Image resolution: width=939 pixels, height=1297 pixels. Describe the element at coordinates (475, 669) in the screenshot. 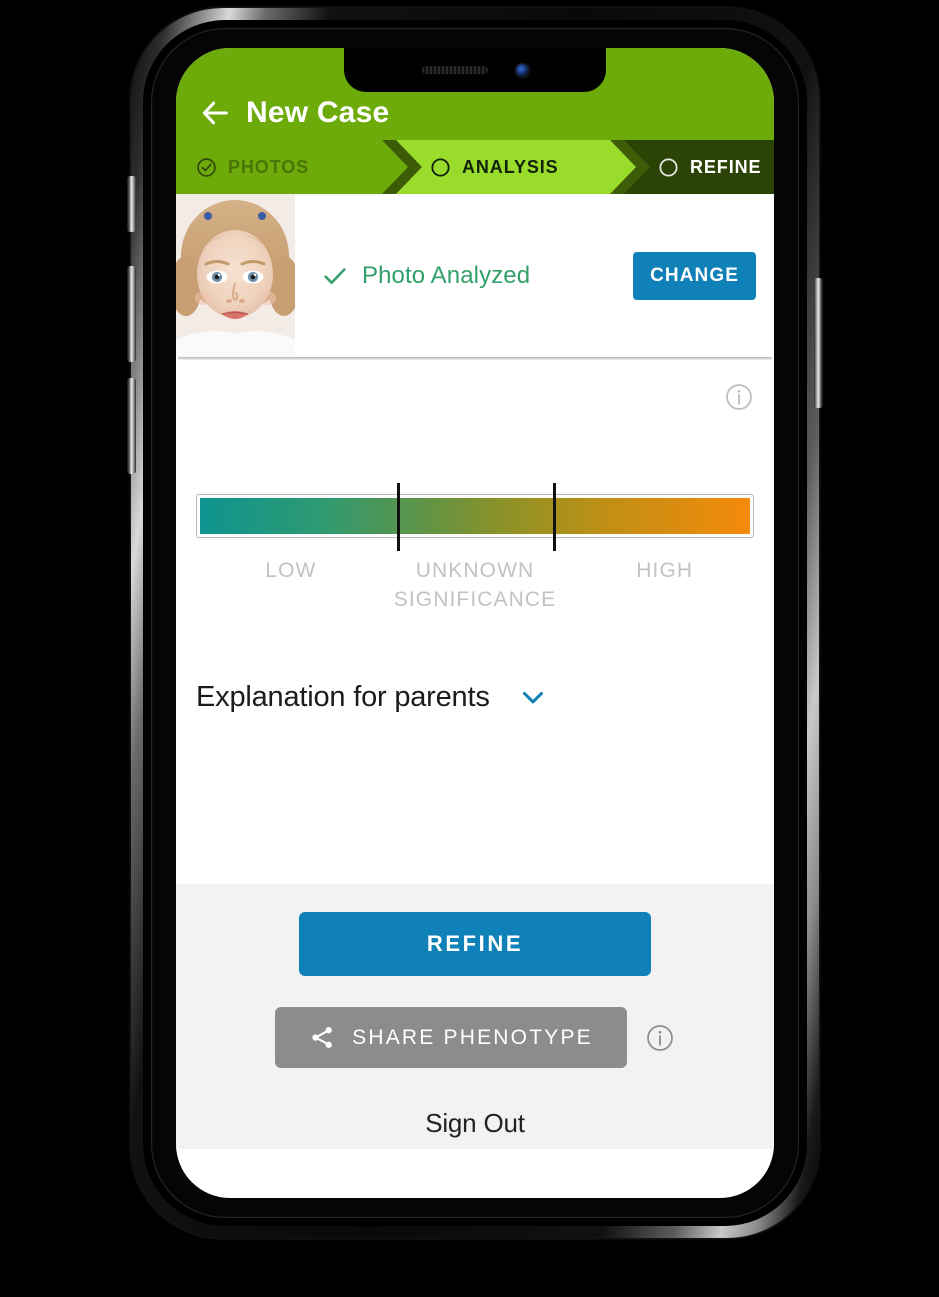

I see `explanation-accordion: Explanation for parents` at that location.